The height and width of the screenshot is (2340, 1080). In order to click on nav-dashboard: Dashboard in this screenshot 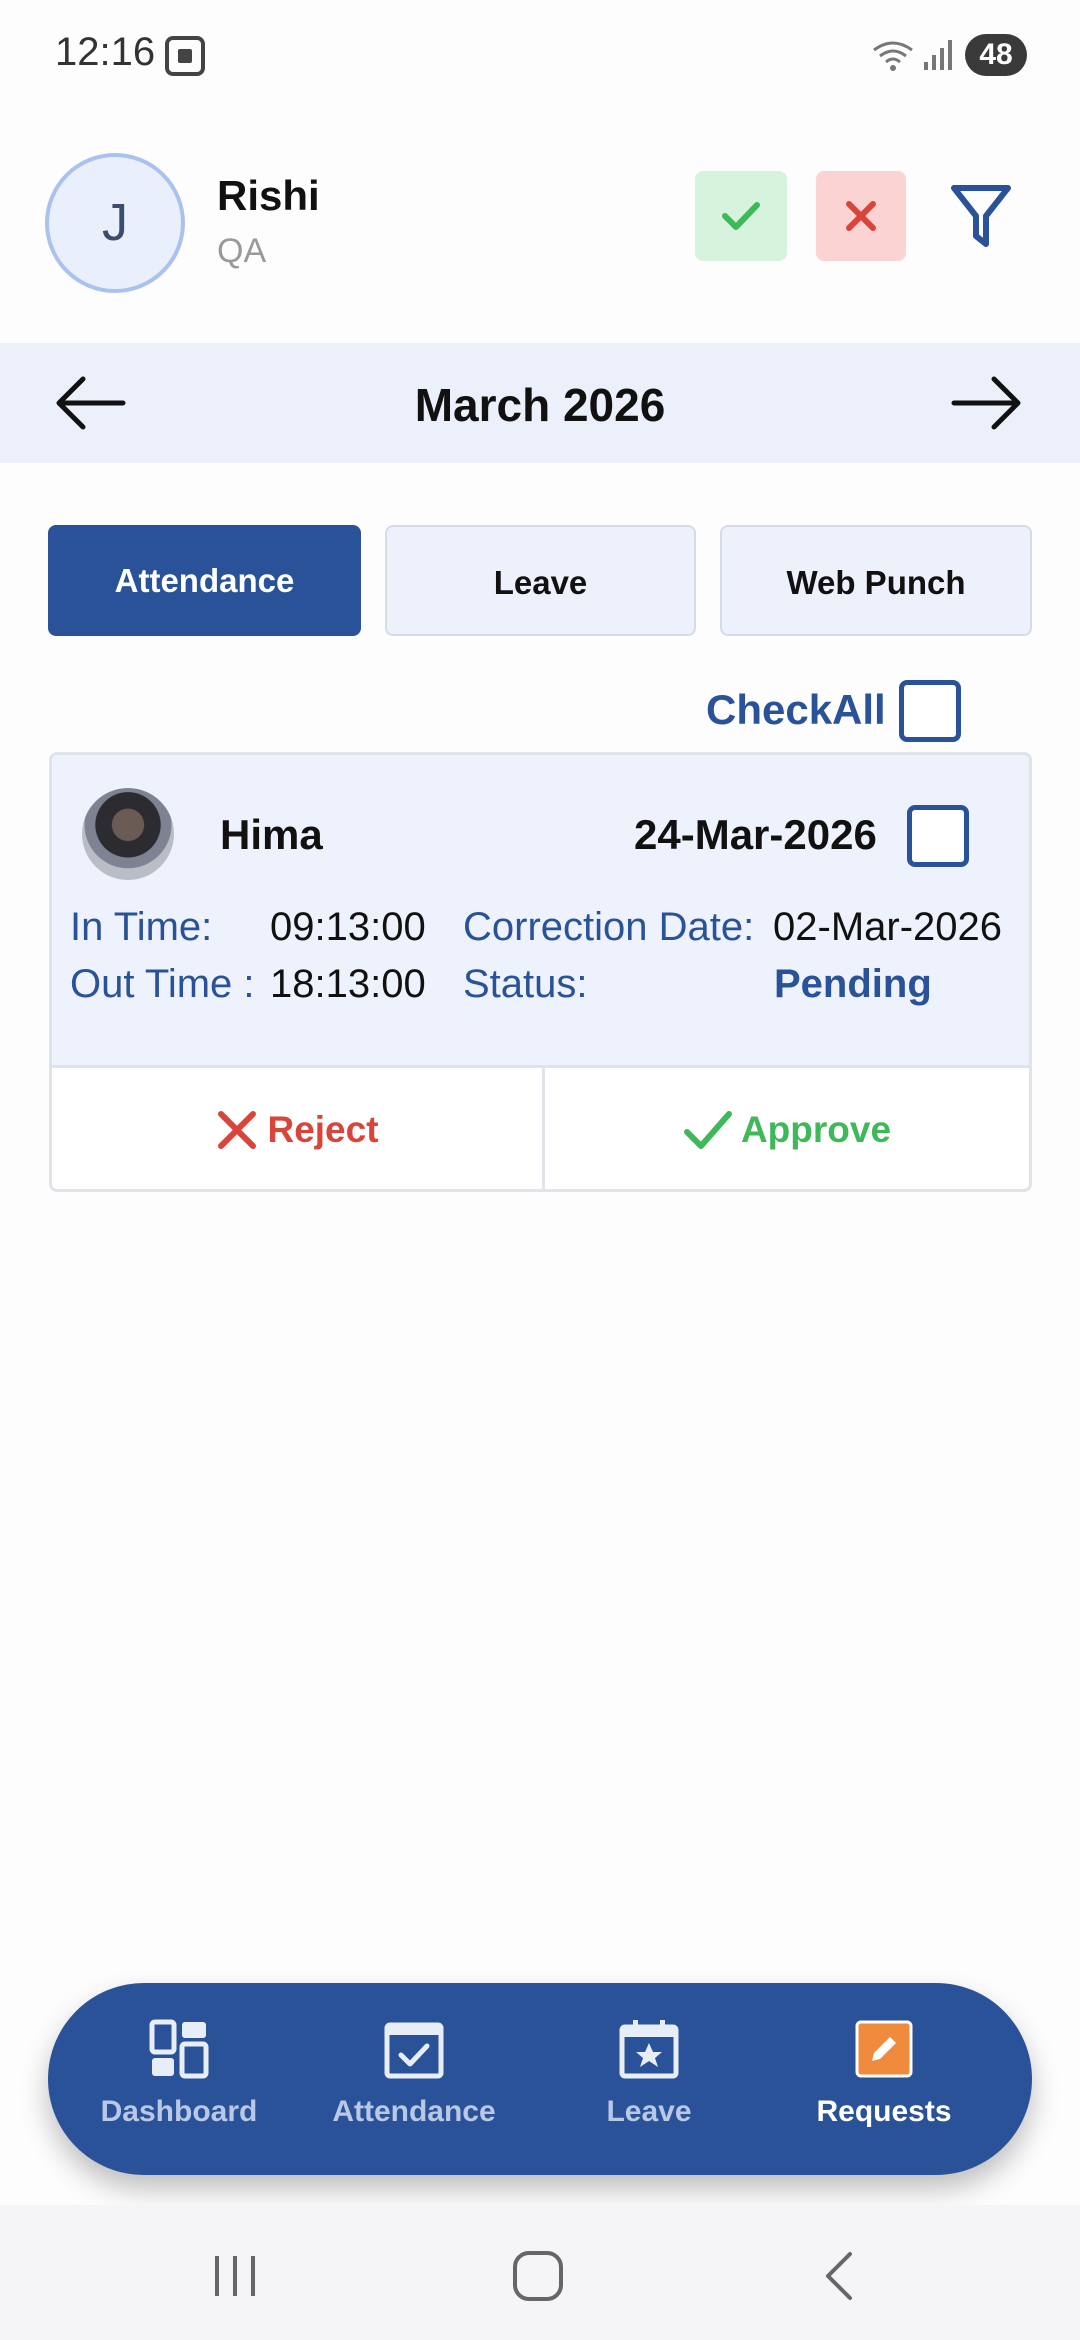, I will do `click(179, 2079)`.